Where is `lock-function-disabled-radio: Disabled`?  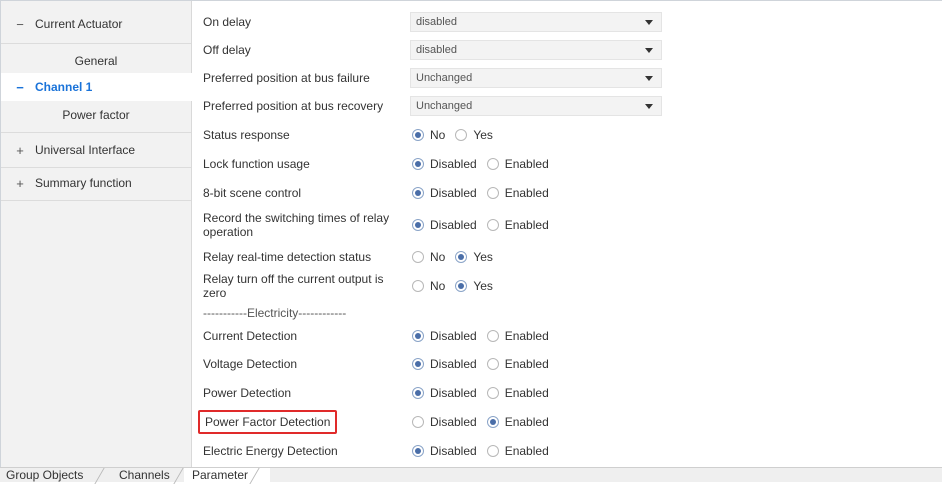 lock-function-disabled-radio: Disabled is located at coordinates (444, 164).